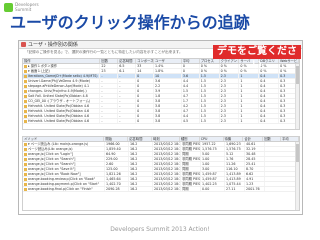 This screenshot has width=320, height=240. What do you see at coordinates (117, 144) in the screenshot?
I see `row-value-cell: 1966.00` at bounding box center [117, 144].